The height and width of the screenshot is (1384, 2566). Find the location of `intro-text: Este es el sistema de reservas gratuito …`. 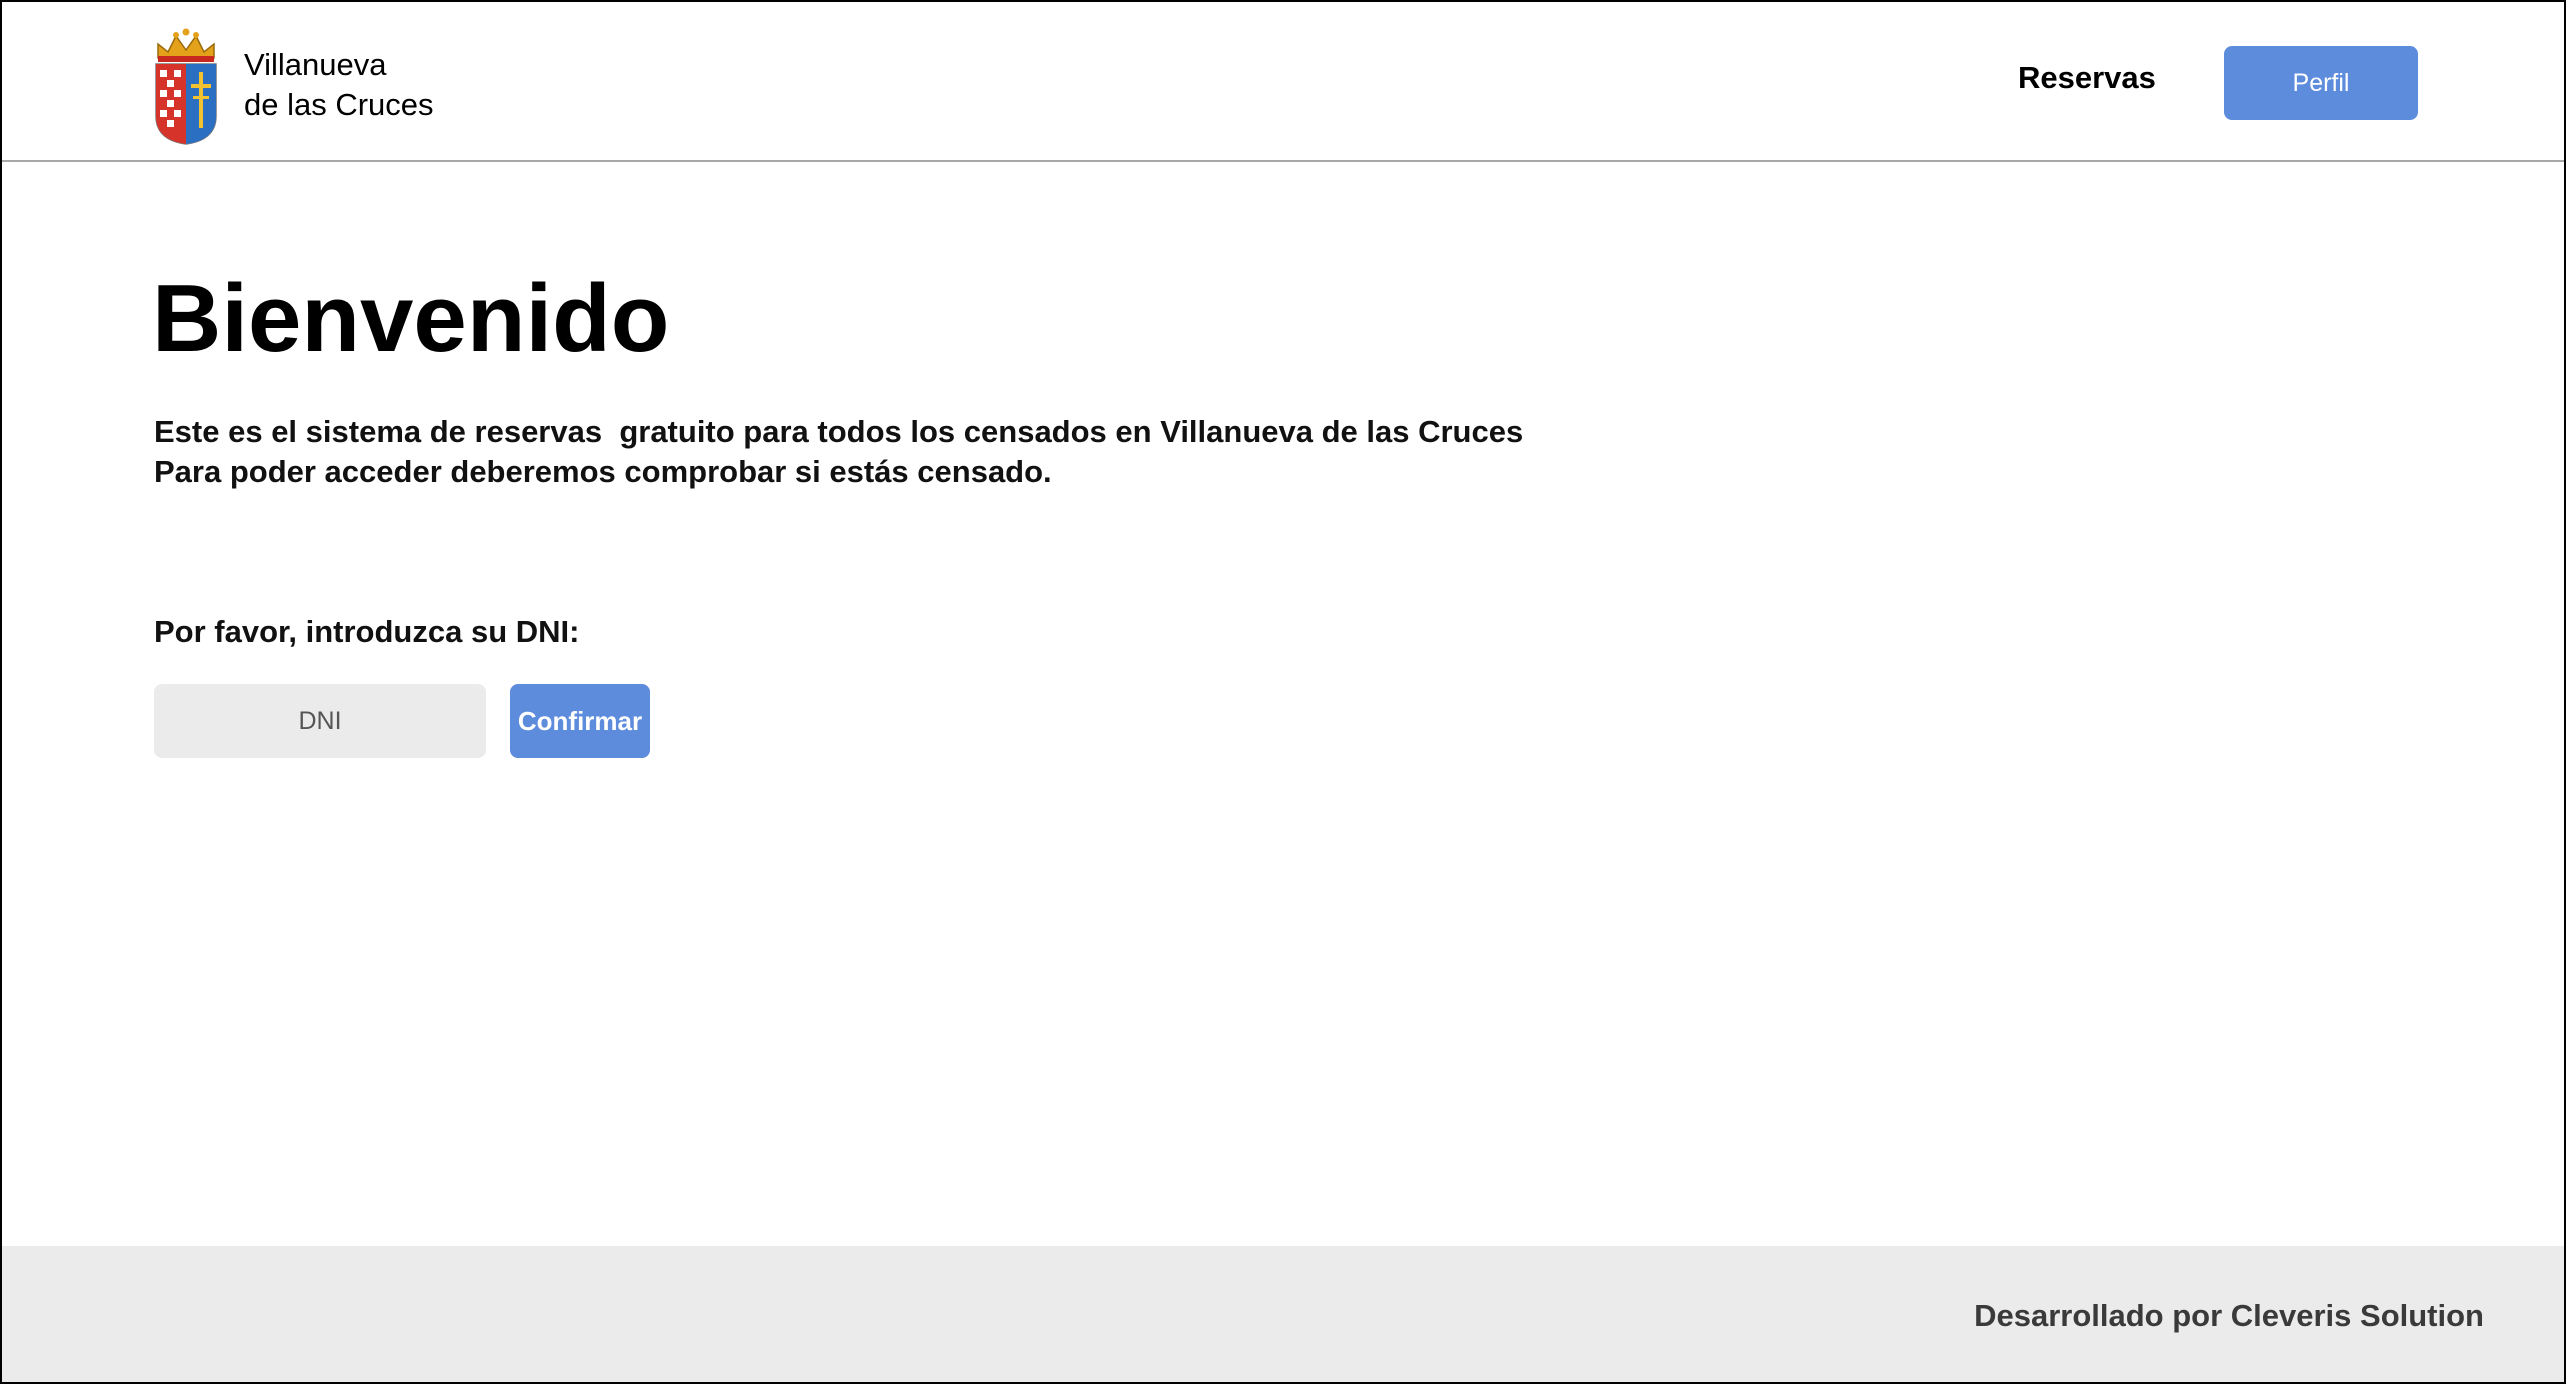

intro-text: Este es el sistema de reservas gratuito … is located at coordinates (838, 452).